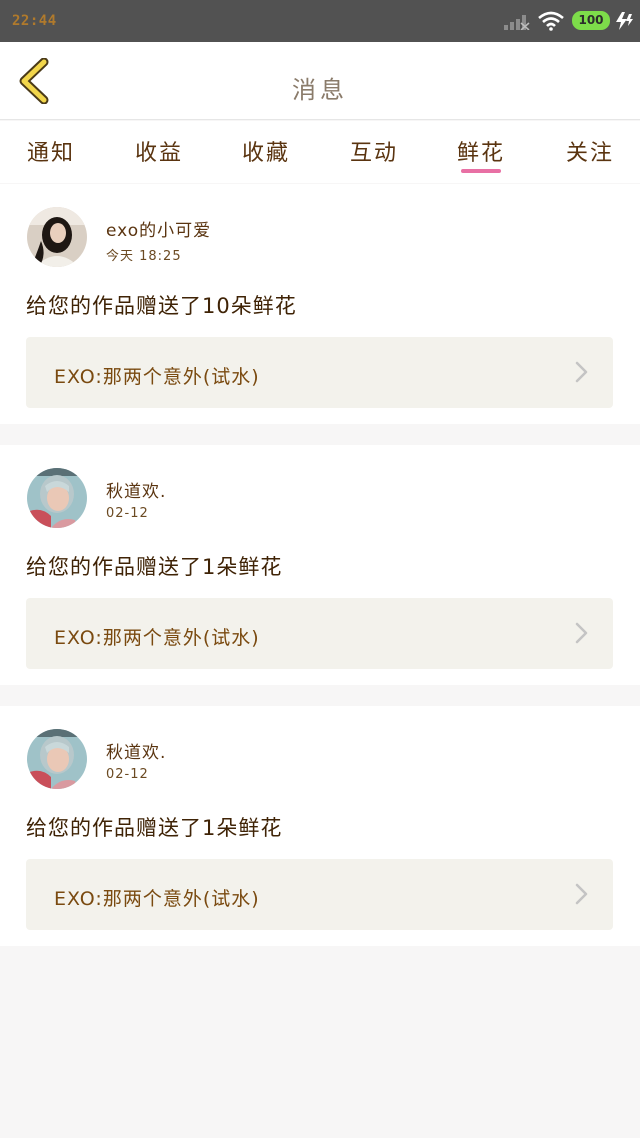 The image size is (640, 1138). Describe the element at coordinates (320, 21) in the screenshot. I see `status-bar: 22:44 100` at that location.